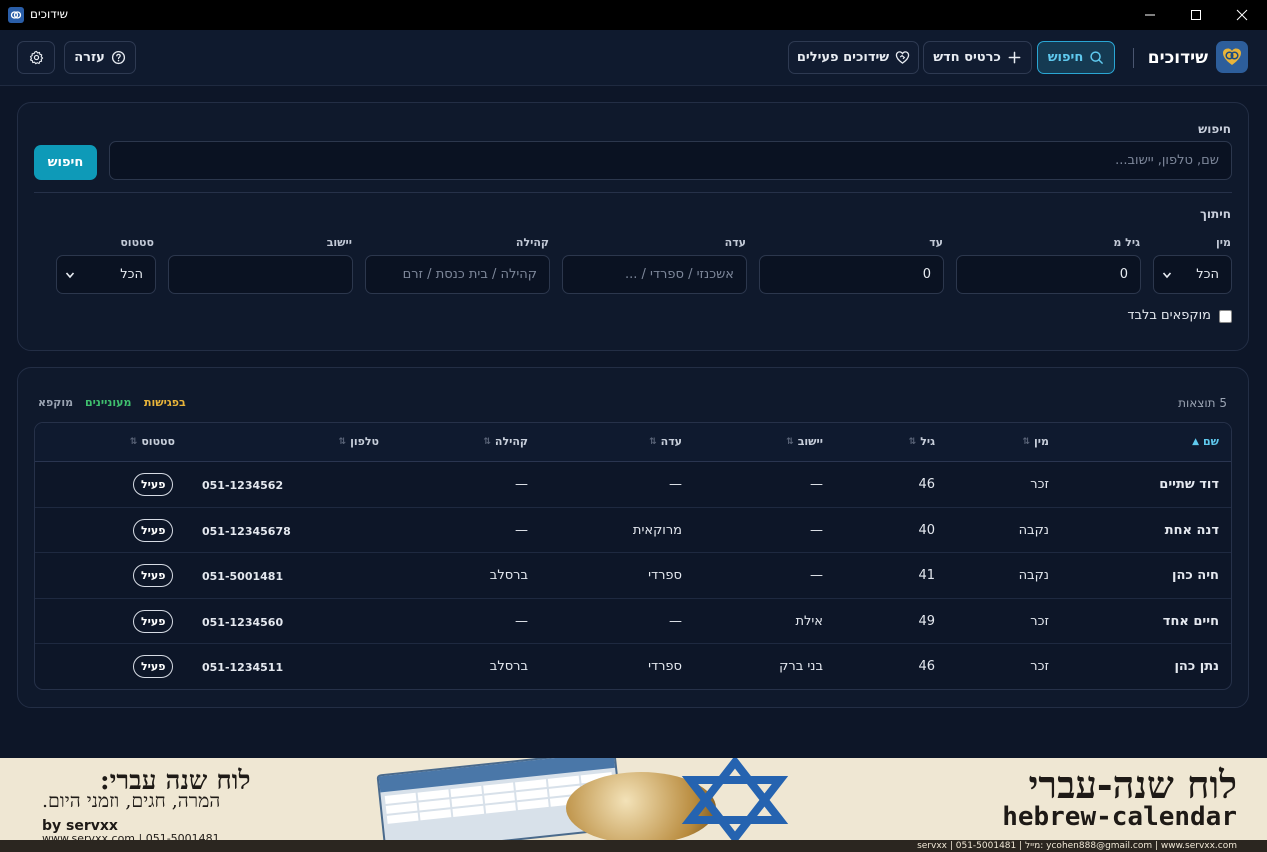 This screenshot has width=1267, height=852. What do you see at coordinates (165, 402) in the screenshot?
I see `legend-meeting: בפגישות` at bounding box center [165, 402].